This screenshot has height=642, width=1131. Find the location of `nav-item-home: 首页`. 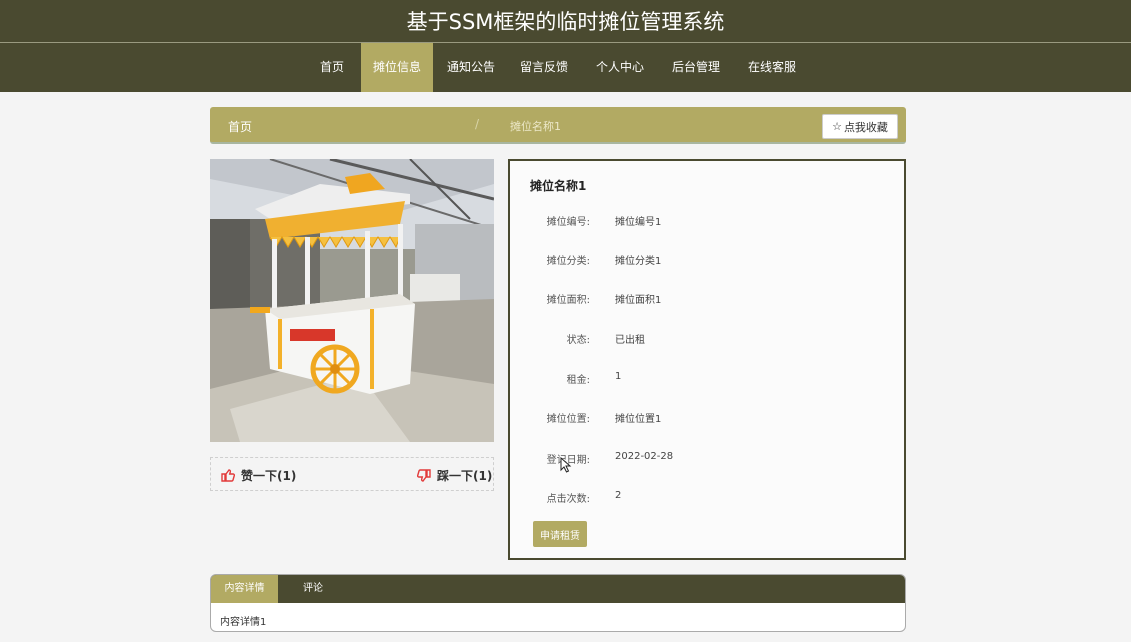

nav-item-home: 首页 is located at coordinates (332, 67).